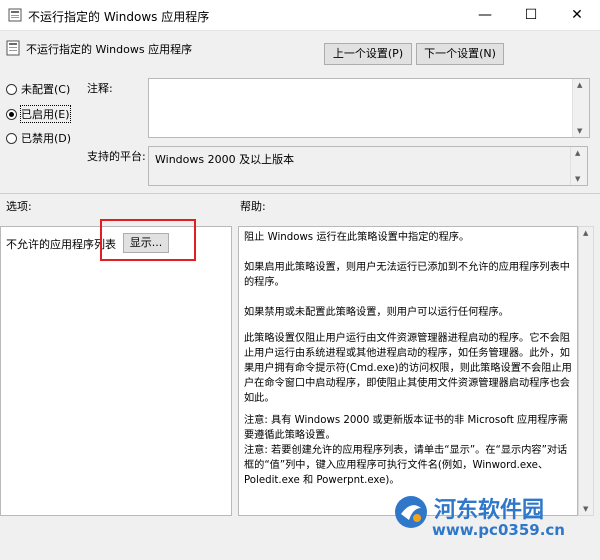 The height and width of the screenshot is (560, 600). Describe the element at coordinates (46, 138) in the screenshot. I see `radio-label: 已禁用(D)` at that location.